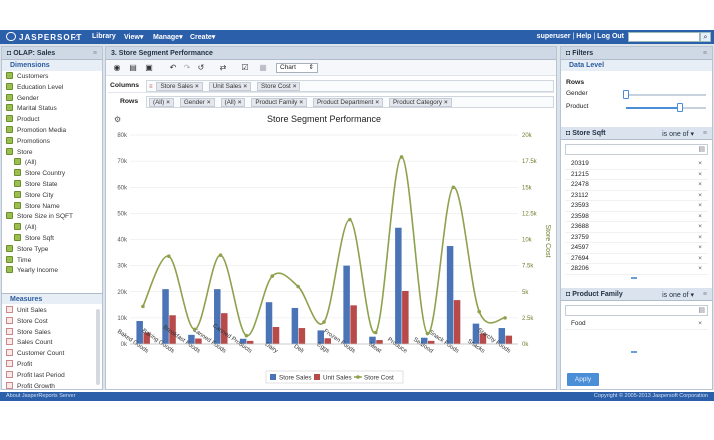  What do you see at coordinates (51, 311) in the screenshot?
I see `measure-item: Unit Sales` at bounding box center [51, 311].